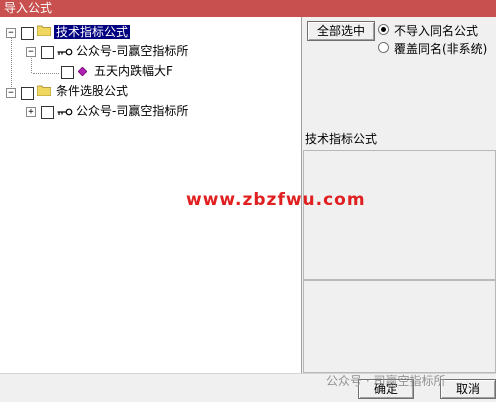 The width and height of the screenshot is (496, 402). Describe the element at coordinates (468, 389) in the screenshot. I see `cancel-button: 取消` at that location.